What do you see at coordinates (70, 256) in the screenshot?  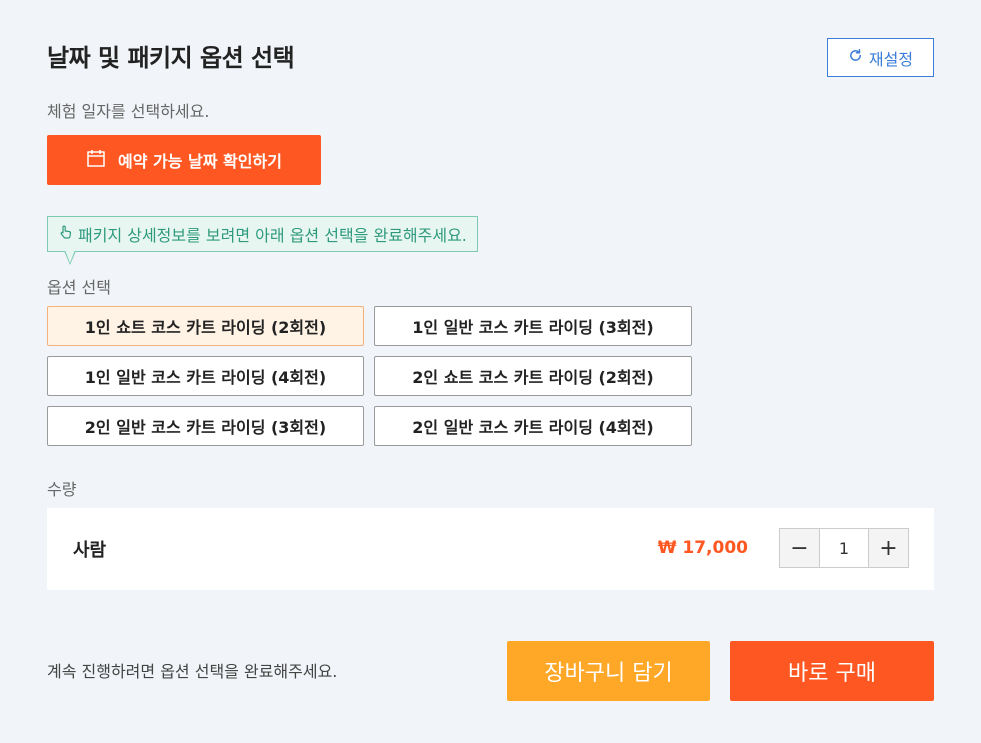 I see `tooltip-tail-inner` at bounding box center [70, 256].